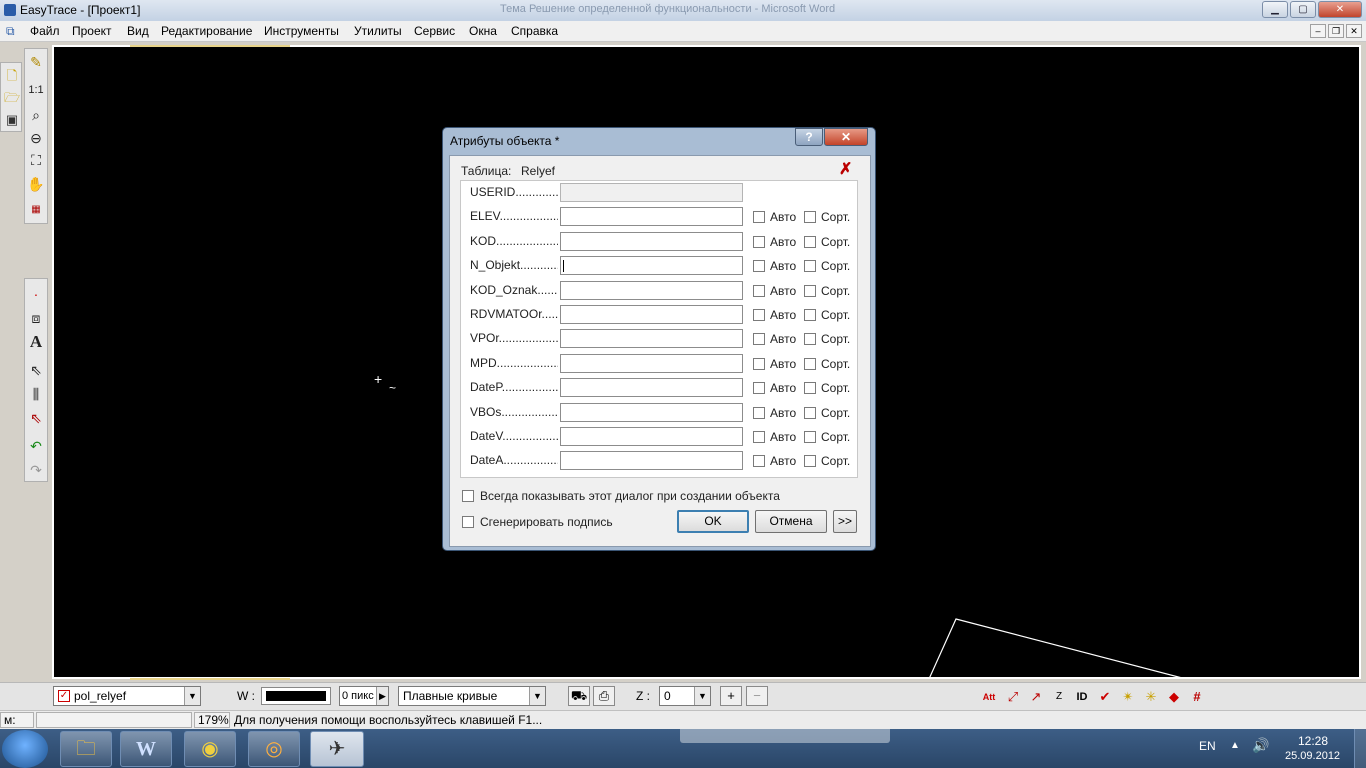  What do you see at coordinates (210, 749) in the screenshot?
I see `money-icon: ◉` at bounding box center [210, 749].